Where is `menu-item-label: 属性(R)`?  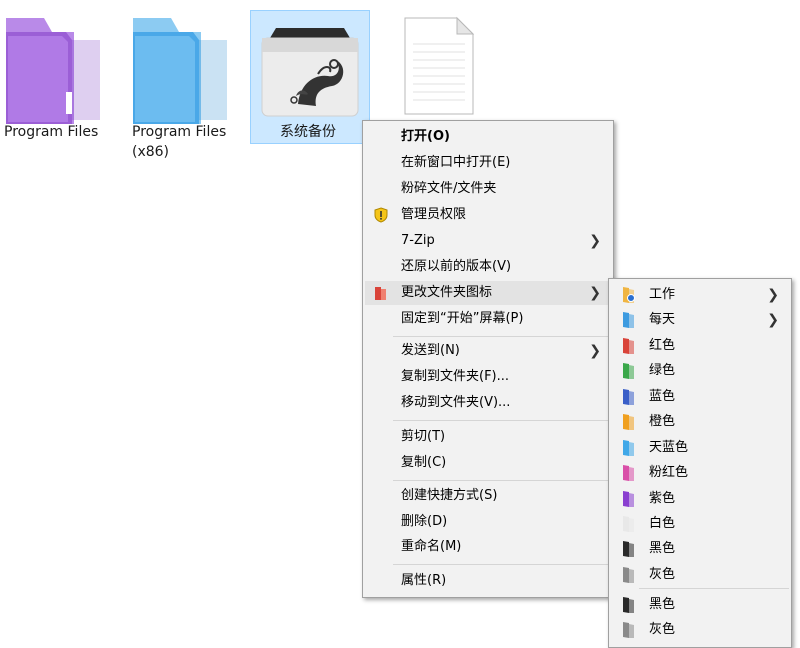 menu-item-label: 属性(R) is located at coordinates (424, 580).